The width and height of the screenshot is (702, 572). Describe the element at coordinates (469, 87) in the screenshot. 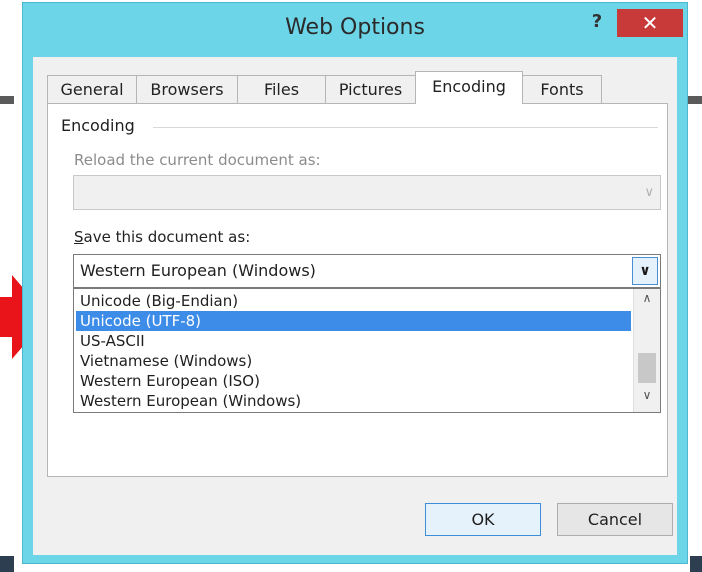

I see `tab-encoding: Encoding` at that location.